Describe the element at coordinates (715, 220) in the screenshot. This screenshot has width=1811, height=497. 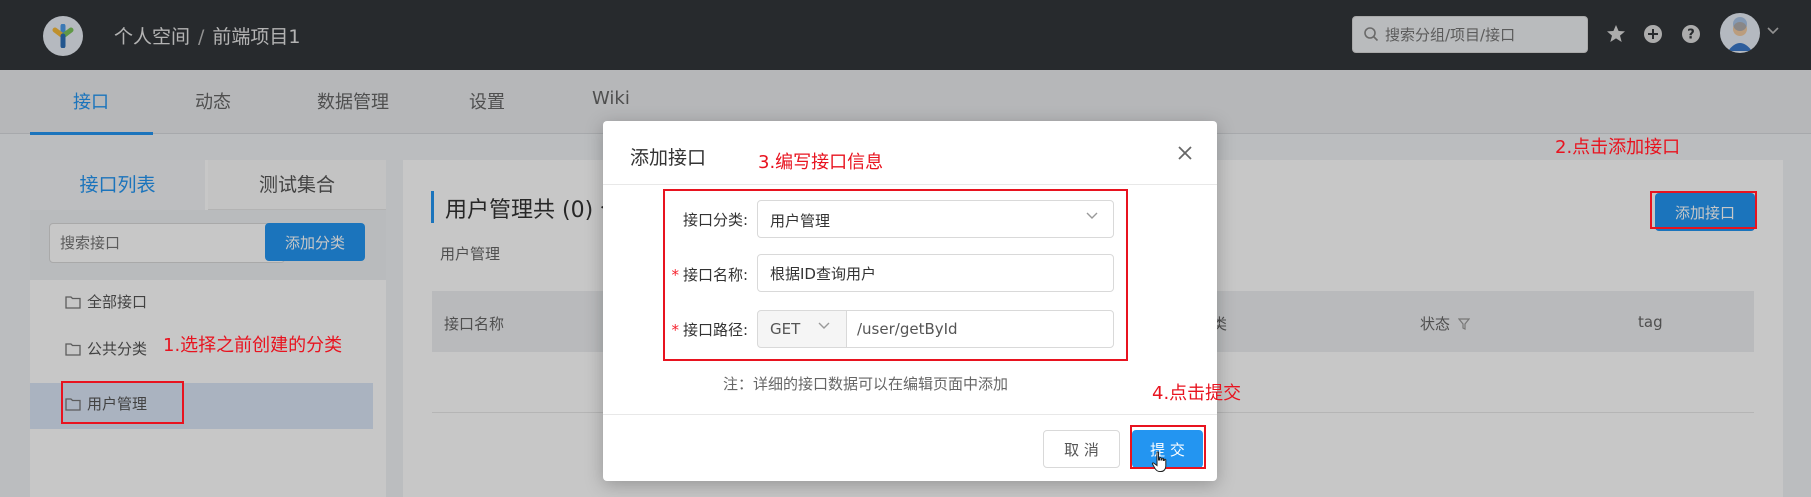
I see `category-field-label: 接口分类:` at that location.